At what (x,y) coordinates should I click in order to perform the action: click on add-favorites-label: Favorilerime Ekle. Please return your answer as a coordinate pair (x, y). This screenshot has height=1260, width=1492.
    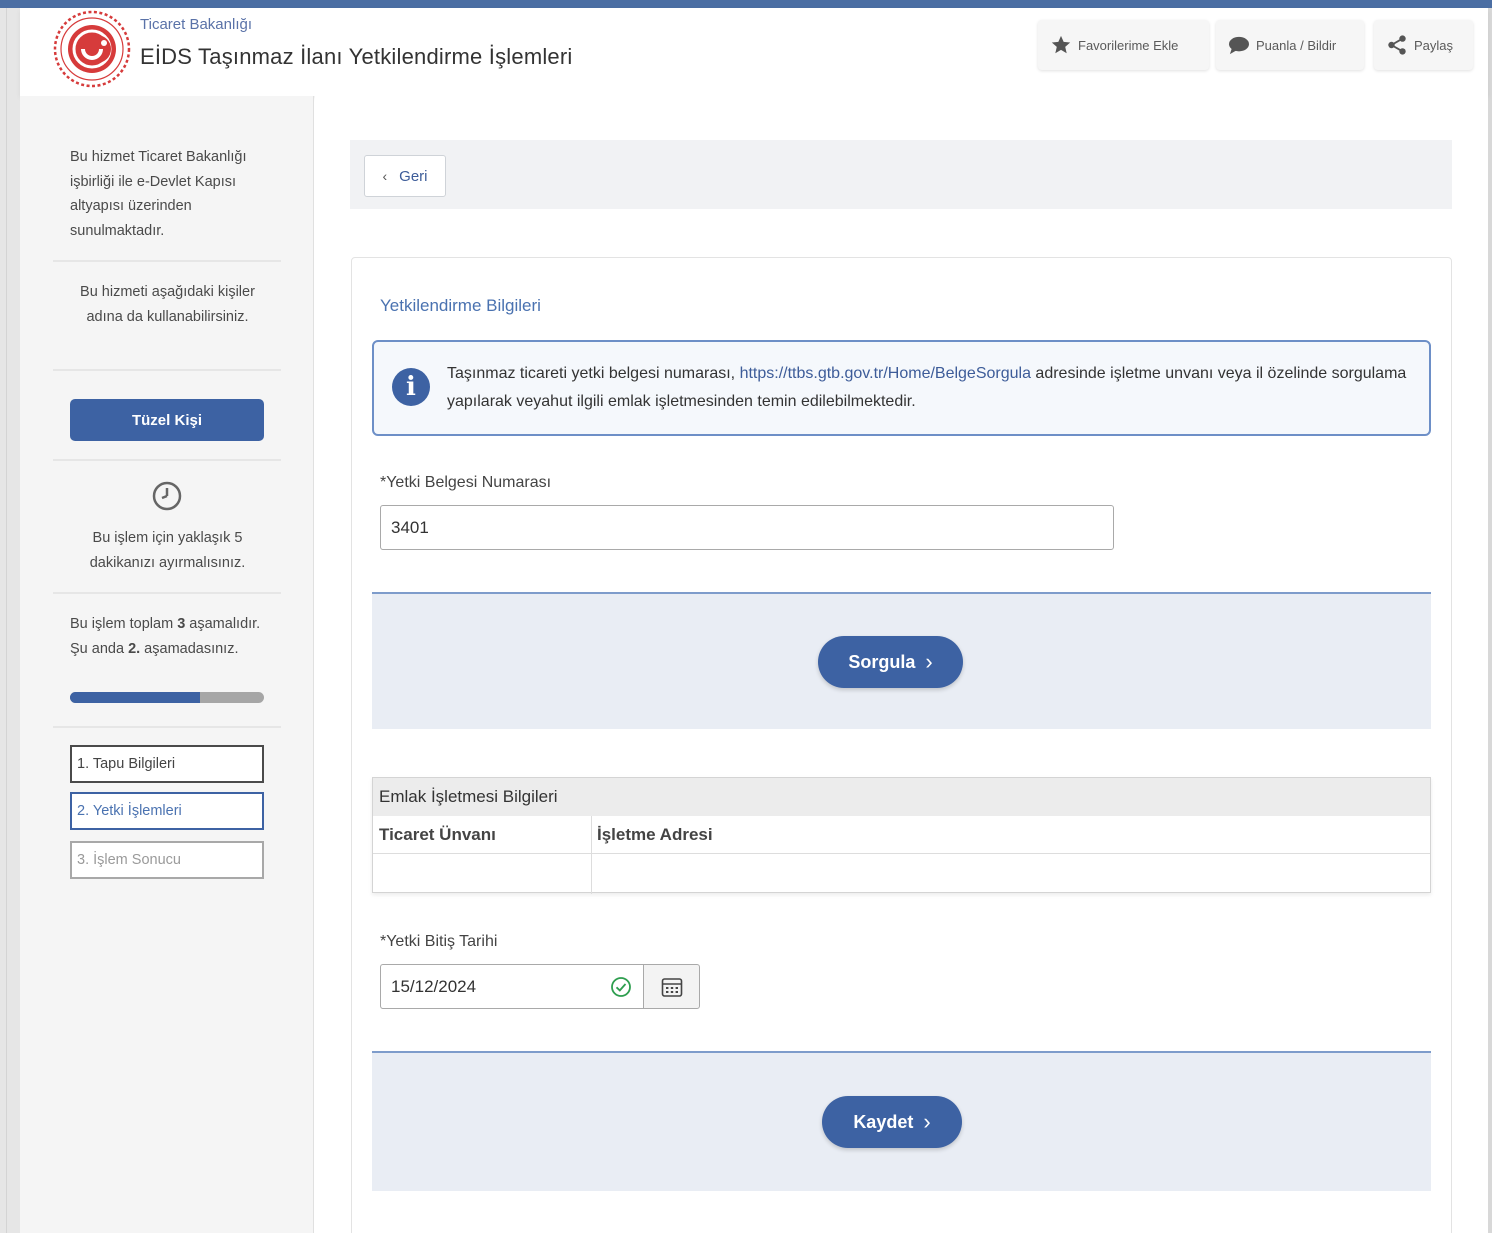
    Looking at the image, I should click on (1128, 45).